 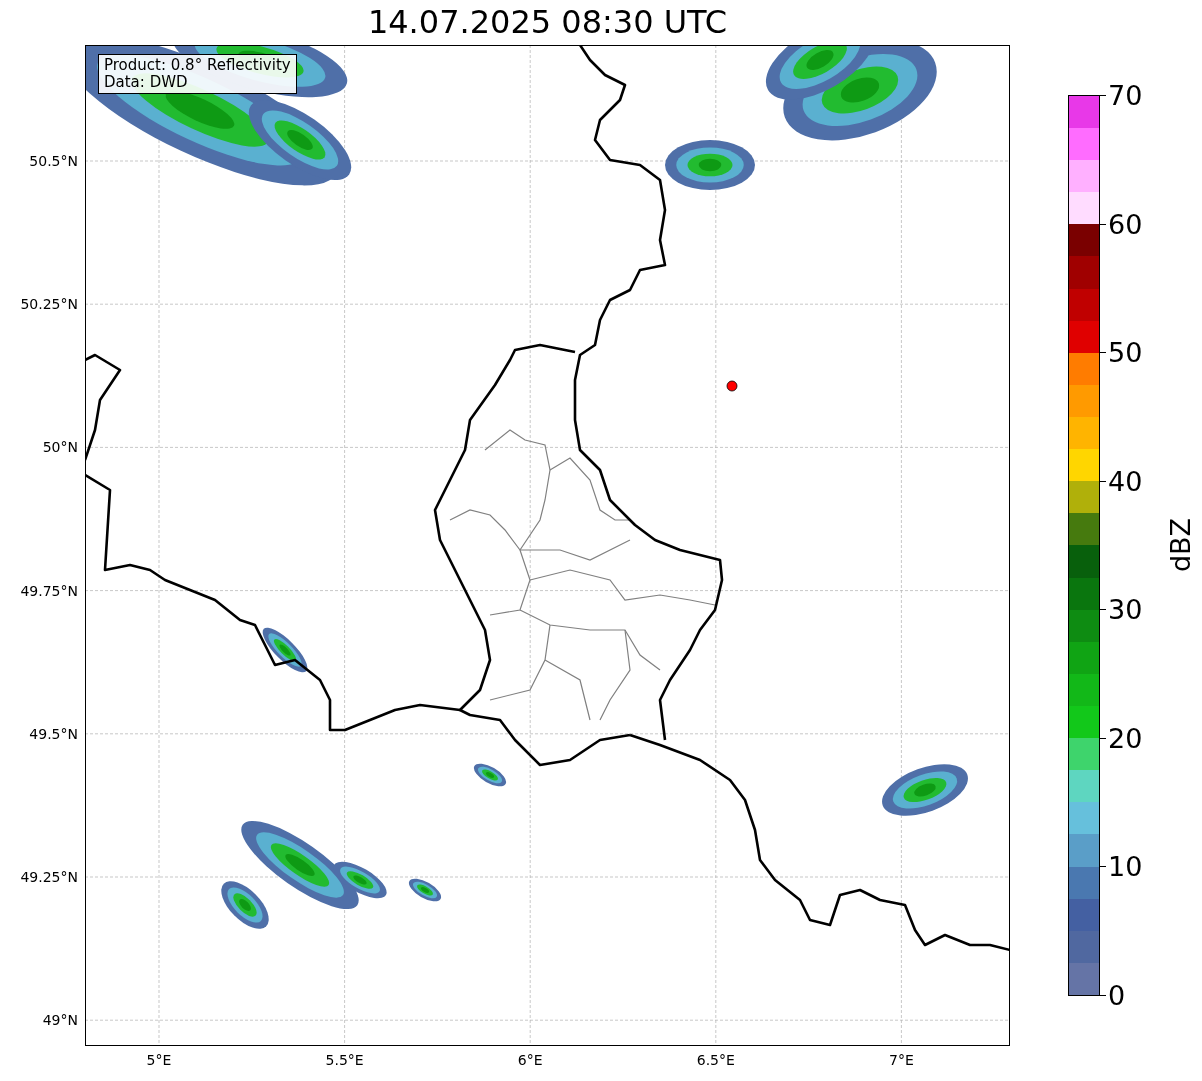 I want to click on latitude-label: 50.25°N, so click(x=49, y=304).